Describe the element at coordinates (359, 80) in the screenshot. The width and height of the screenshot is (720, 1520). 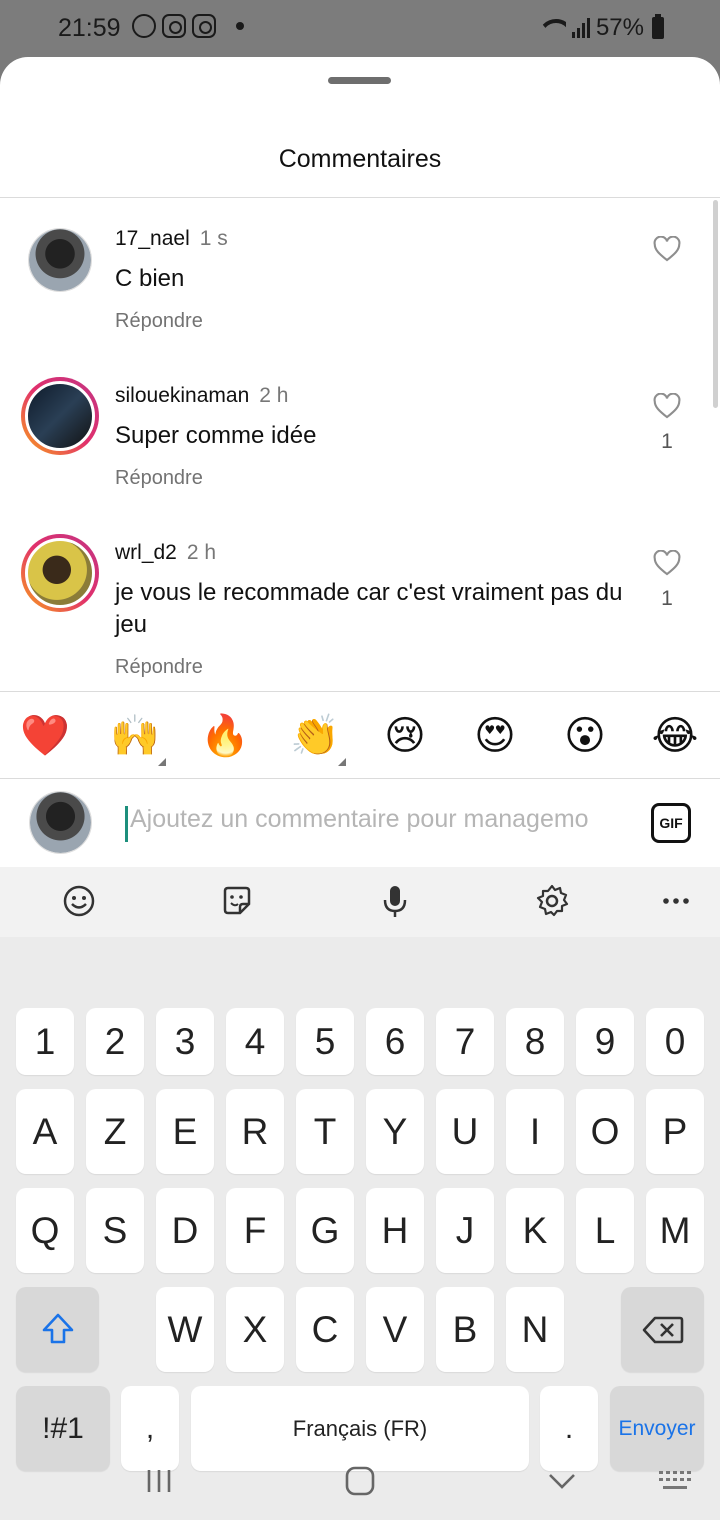
I see `drag-handle` at that location.